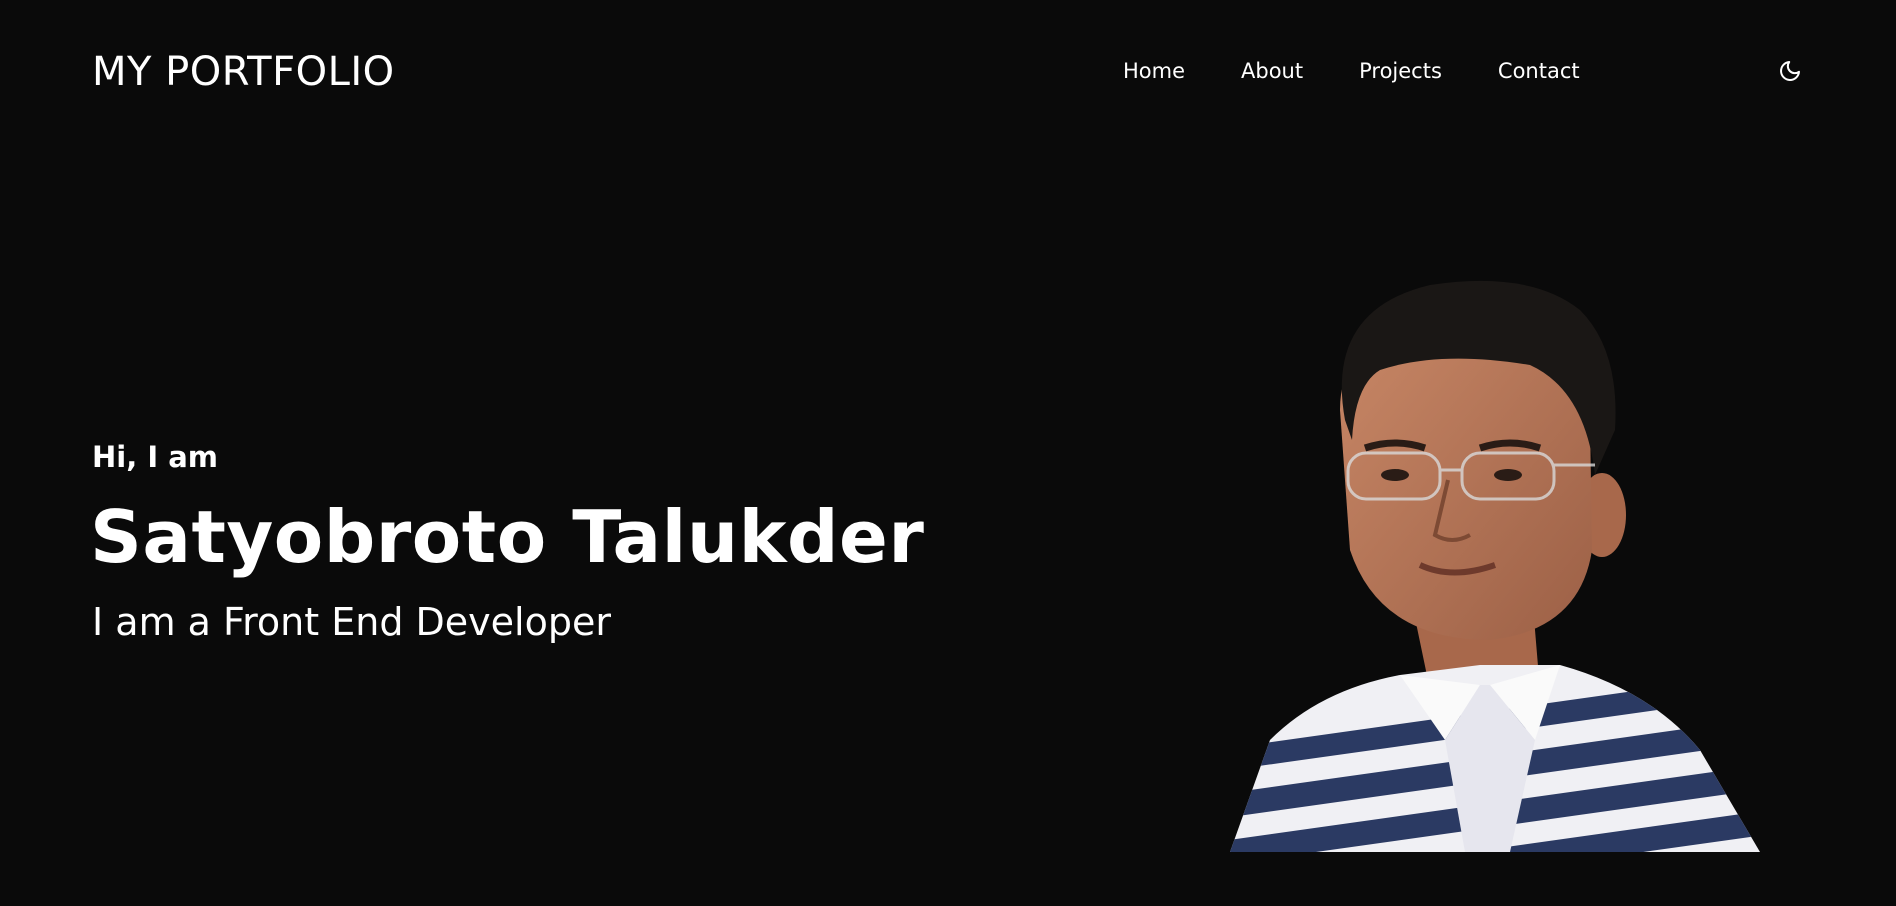  Describe the element at coordinates (1351, 71) in the screenshot. I see `main-nav: Home About Projects Contact` at that location.